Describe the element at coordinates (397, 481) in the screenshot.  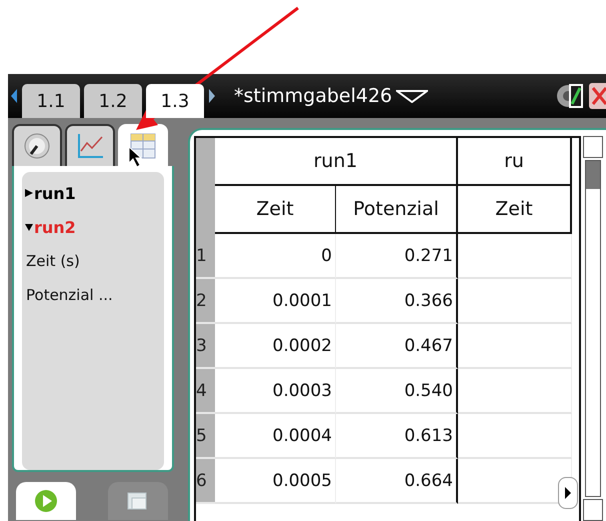
I see `table-cell: 0.664` at that location.